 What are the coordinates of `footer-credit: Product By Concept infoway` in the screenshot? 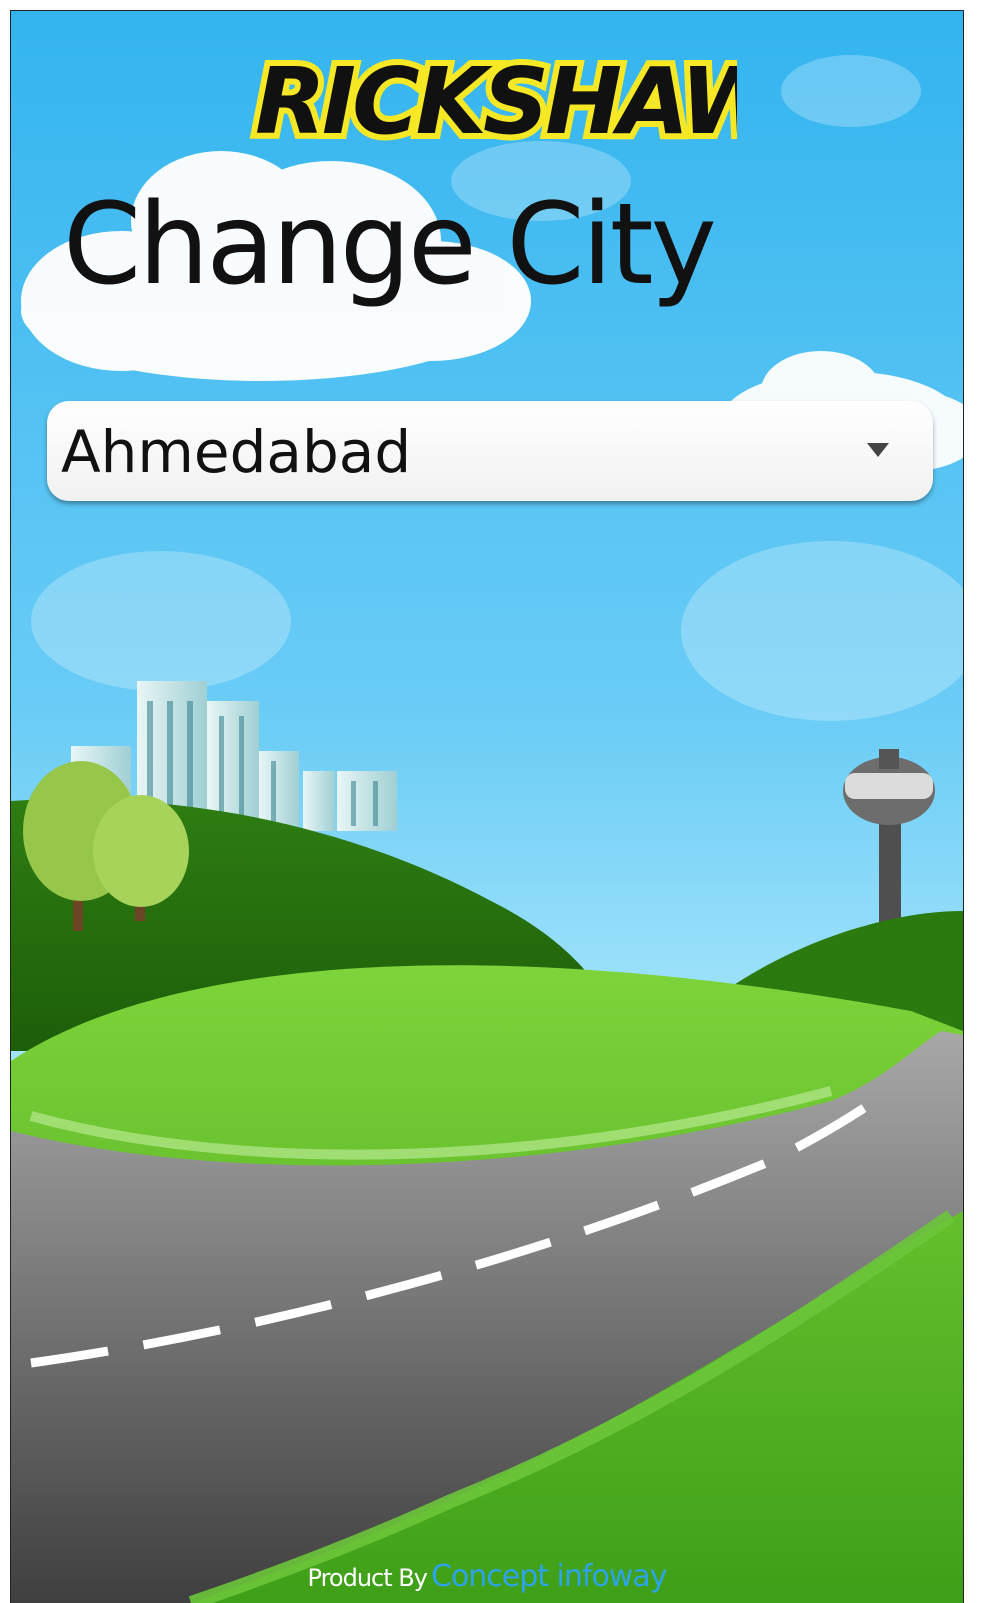 It's located at (487, 1576).